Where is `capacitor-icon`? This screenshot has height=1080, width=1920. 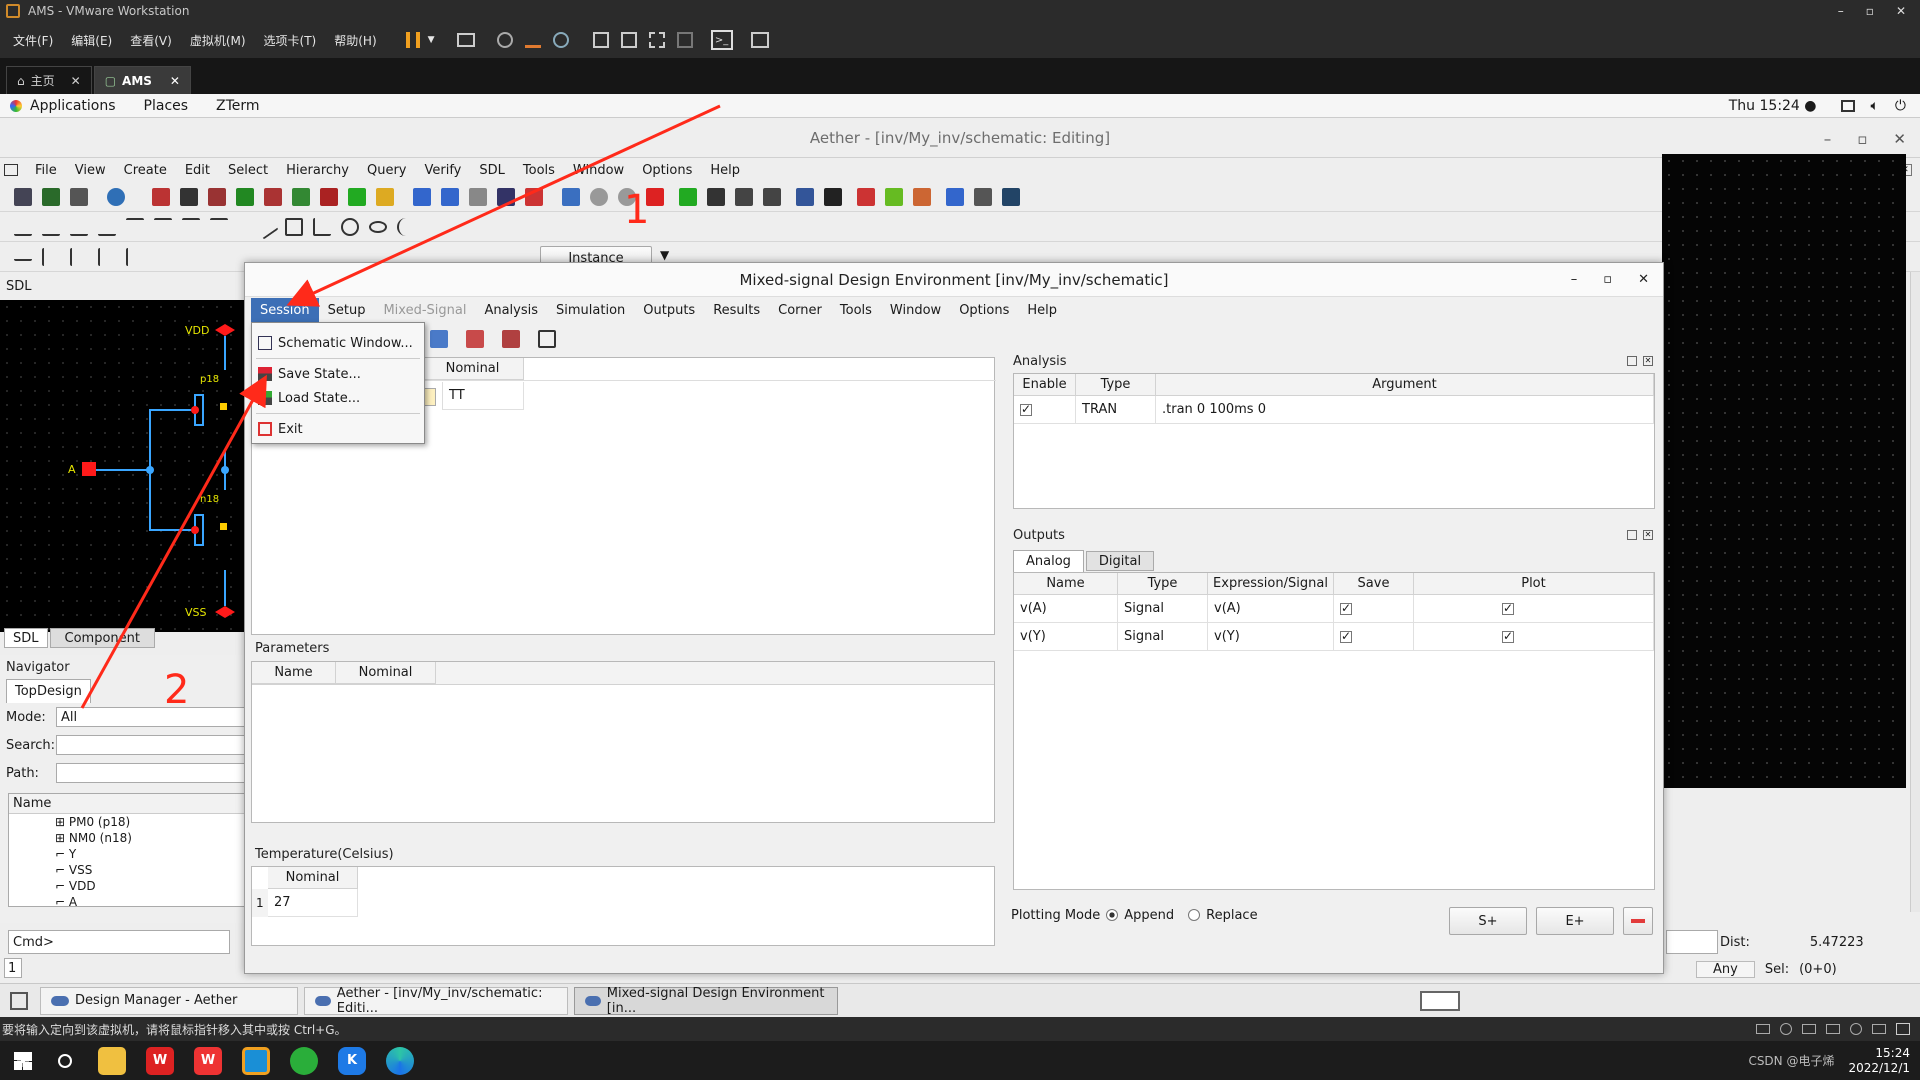
capacitor-icon is located at coordinates (107, 256).